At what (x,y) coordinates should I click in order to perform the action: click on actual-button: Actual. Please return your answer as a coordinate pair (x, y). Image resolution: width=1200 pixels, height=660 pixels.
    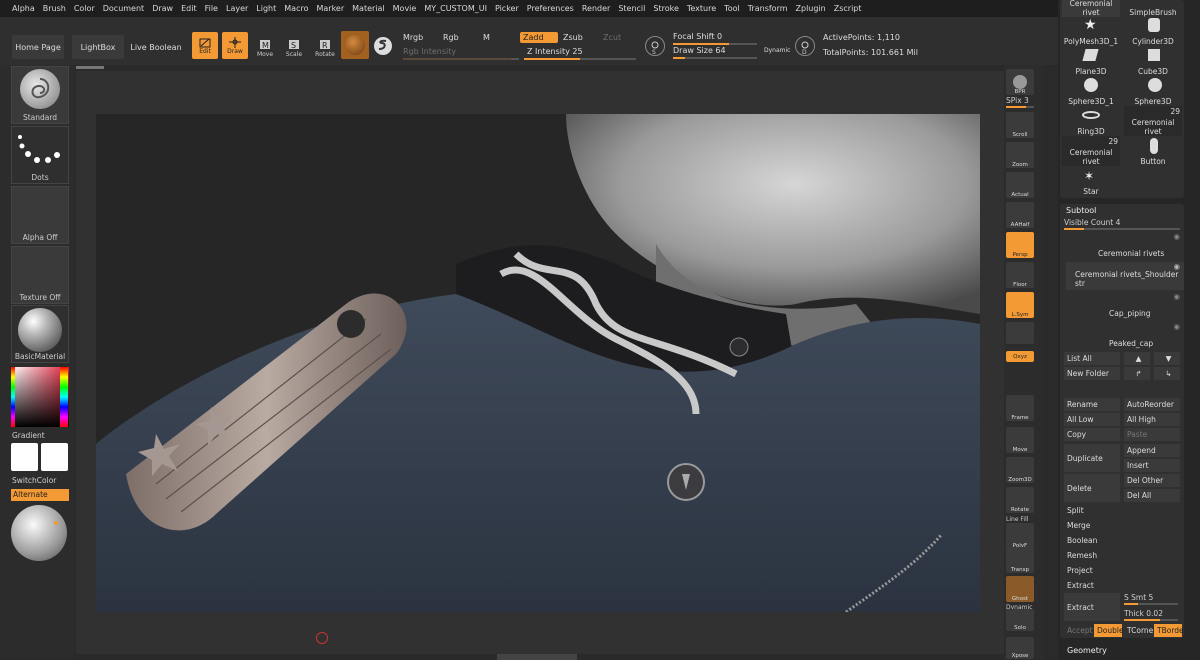
    Looking at the image, I should click on (1020, 185).